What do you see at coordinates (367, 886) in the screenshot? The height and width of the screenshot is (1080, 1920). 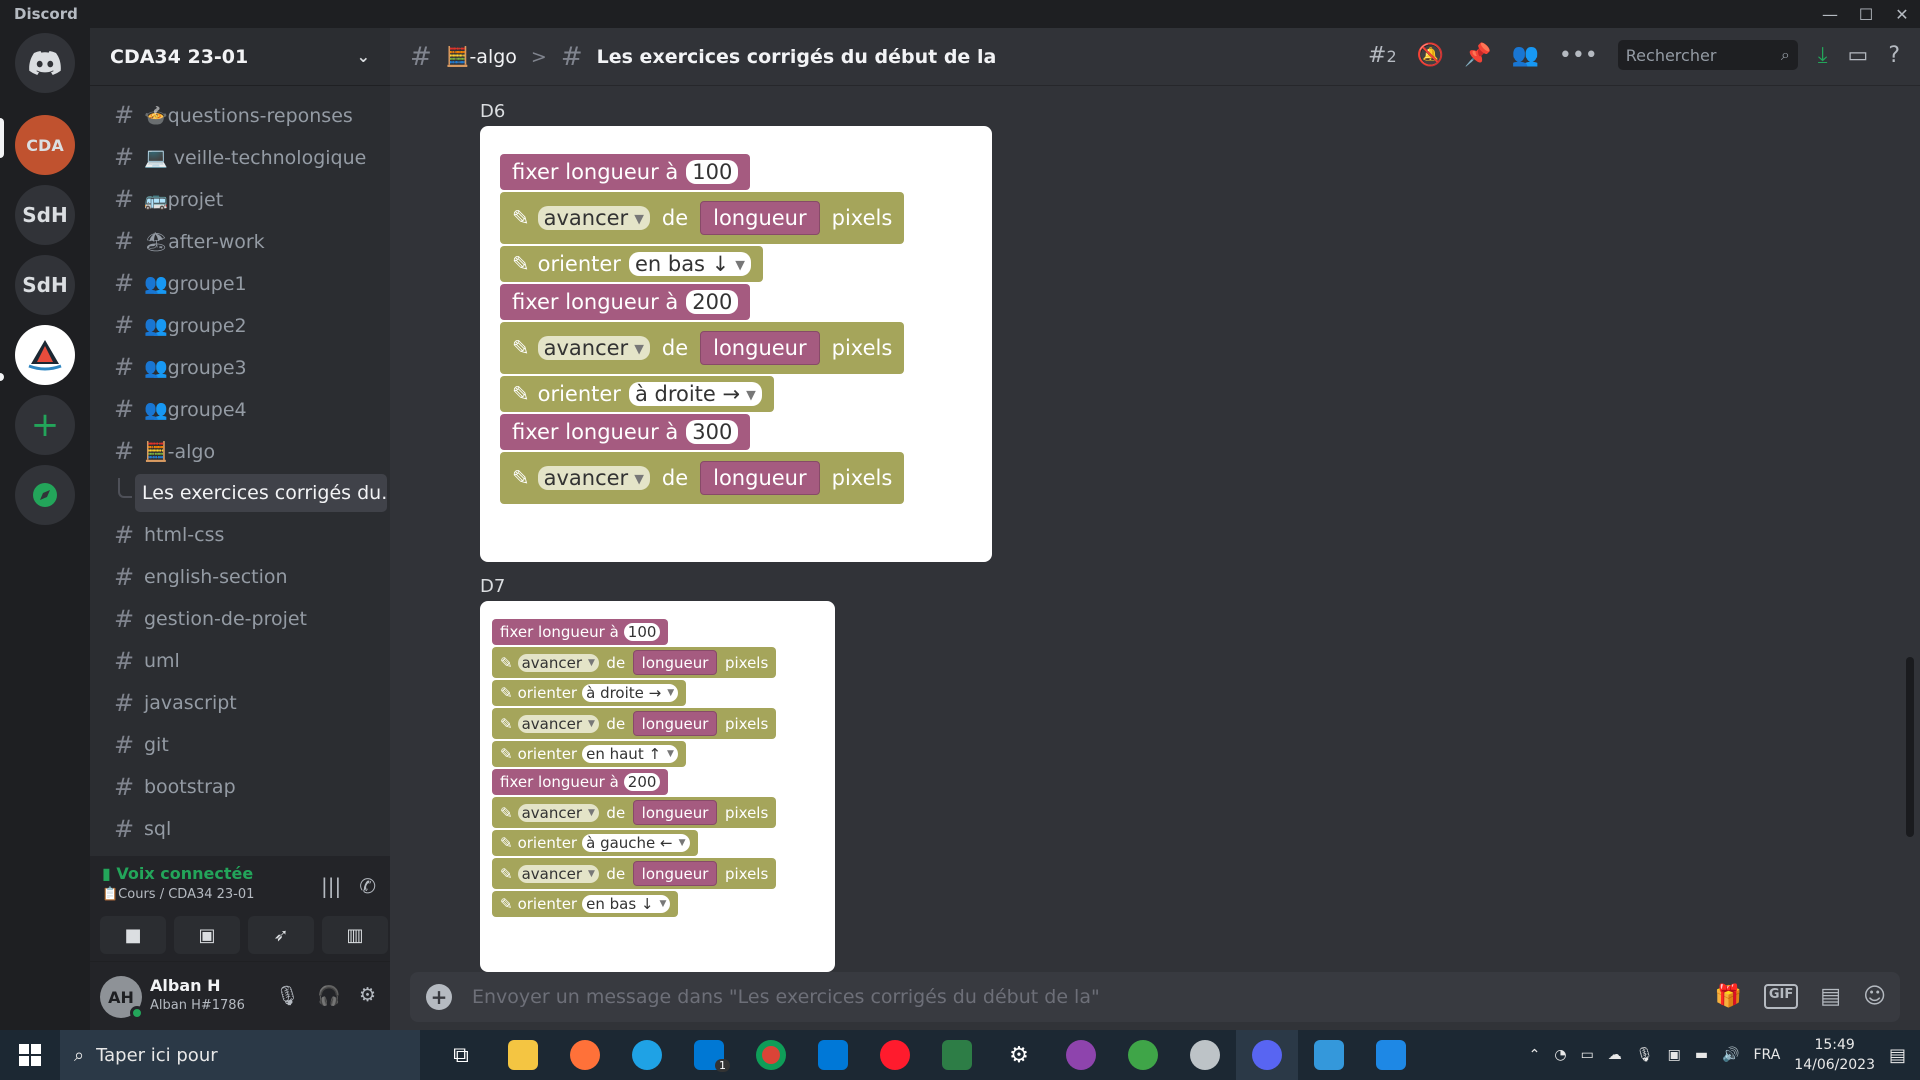 I see `disconnect-icon: ✆` at bounding box center [367, 886].